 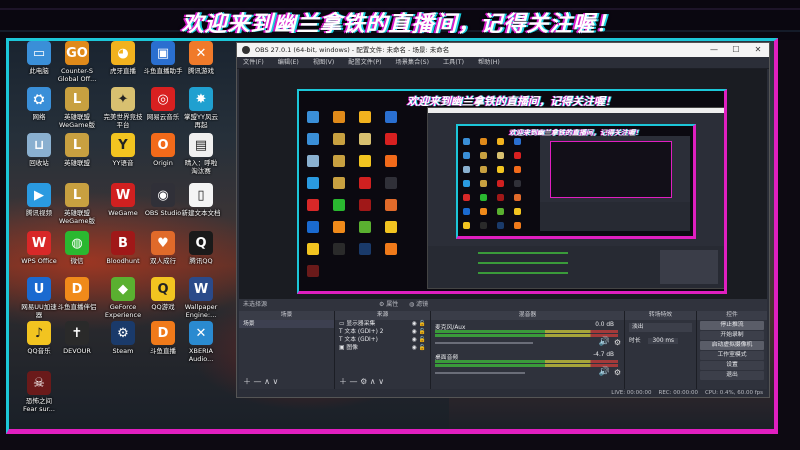 I want to click on obs-icon: ◉, so click(x=163, y=195).